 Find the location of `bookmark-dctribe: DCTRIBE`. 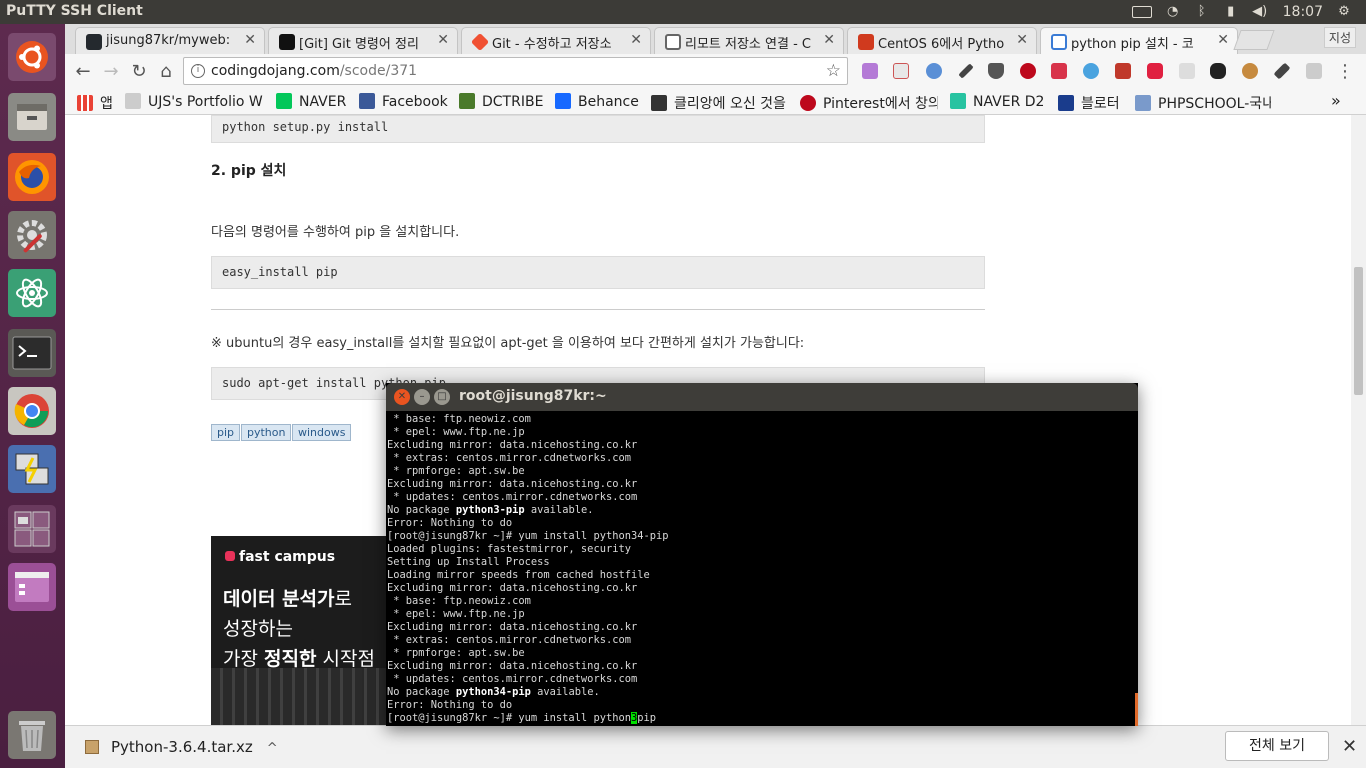

bookmark-dctribe: DCTRIBE is located at coordinates (501, 101).